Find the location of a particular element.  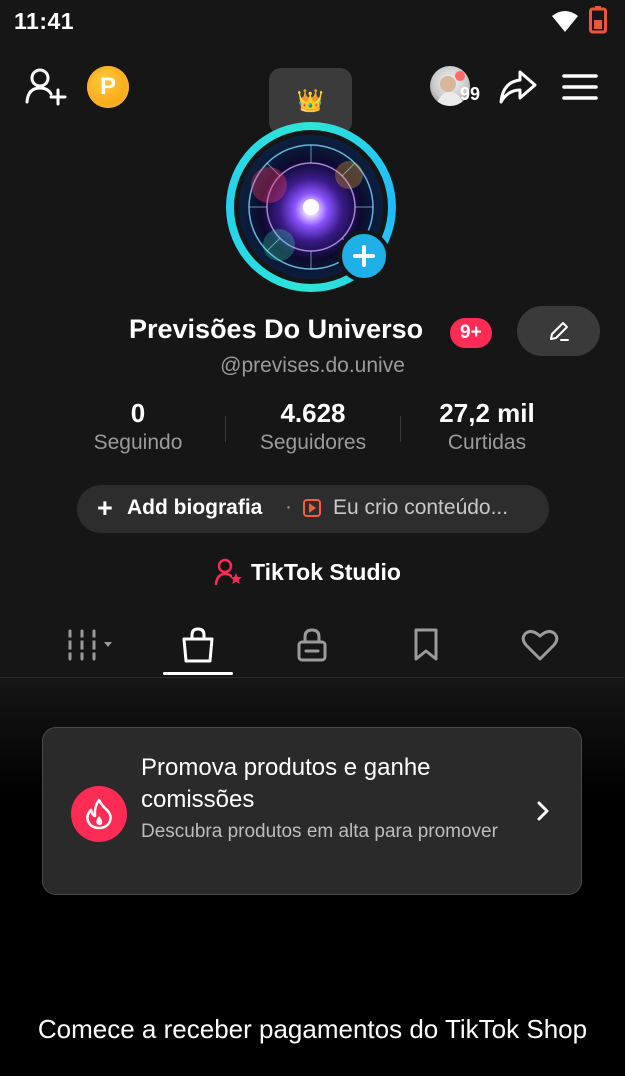

tab-liked is located at coordinates (540, 645).